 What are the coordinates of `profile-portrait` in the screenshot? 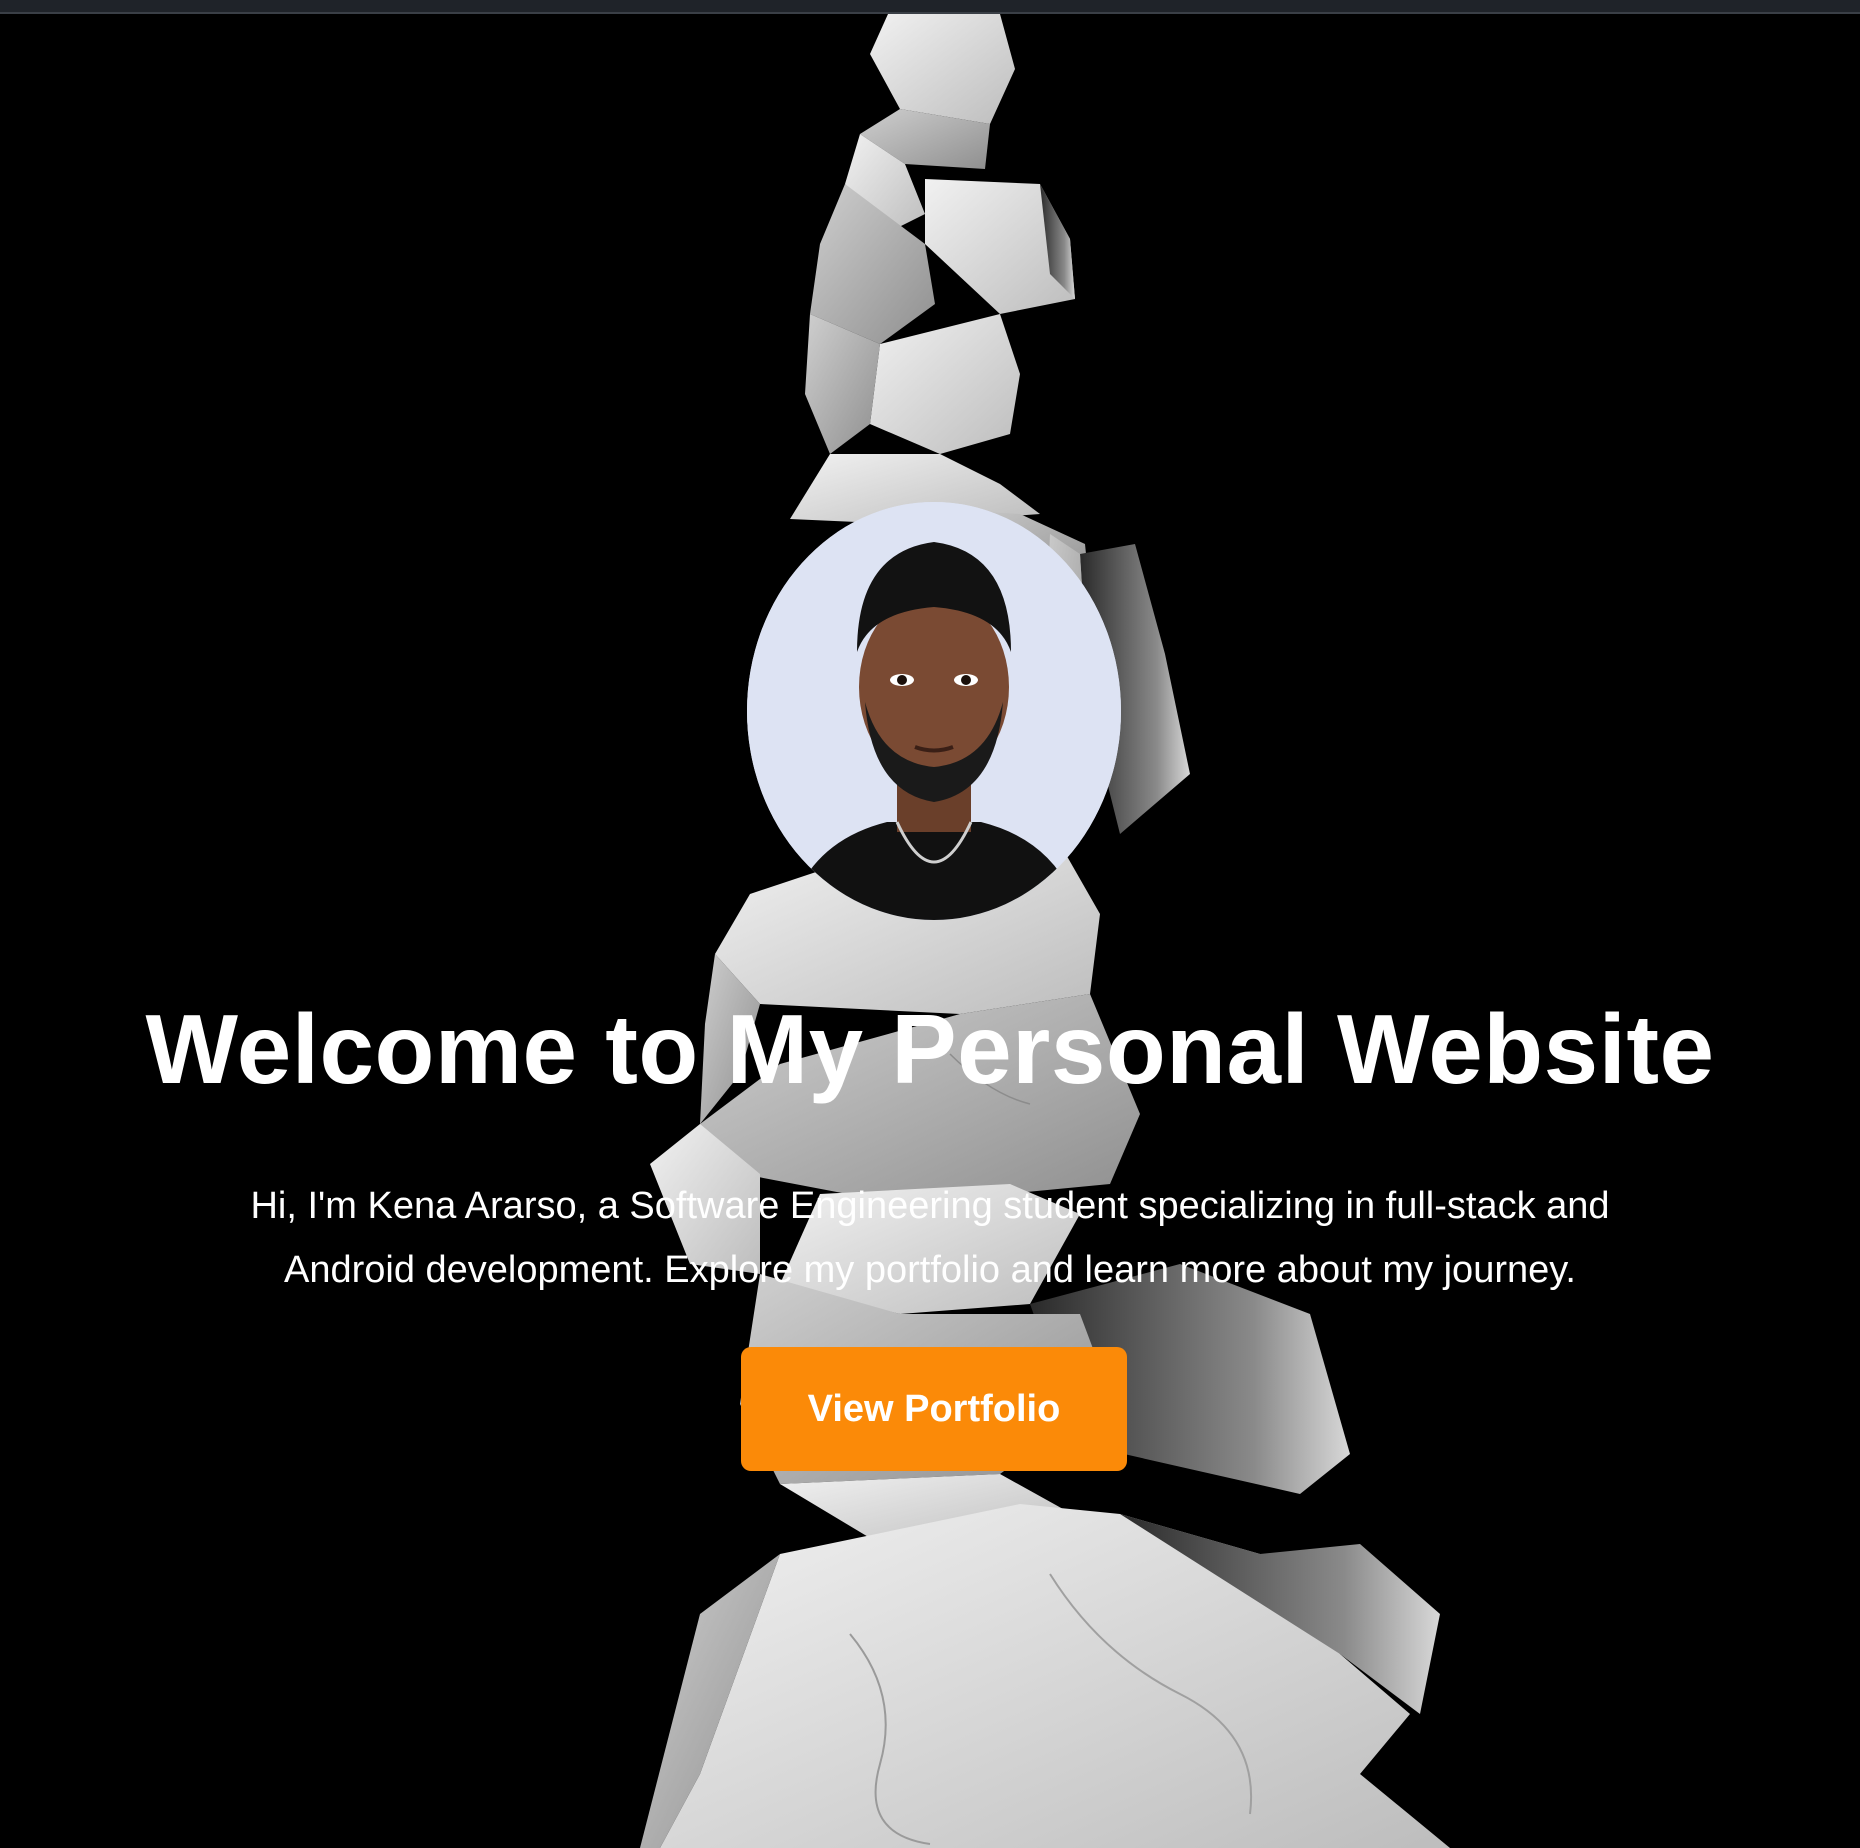 It's located at (934, 711).